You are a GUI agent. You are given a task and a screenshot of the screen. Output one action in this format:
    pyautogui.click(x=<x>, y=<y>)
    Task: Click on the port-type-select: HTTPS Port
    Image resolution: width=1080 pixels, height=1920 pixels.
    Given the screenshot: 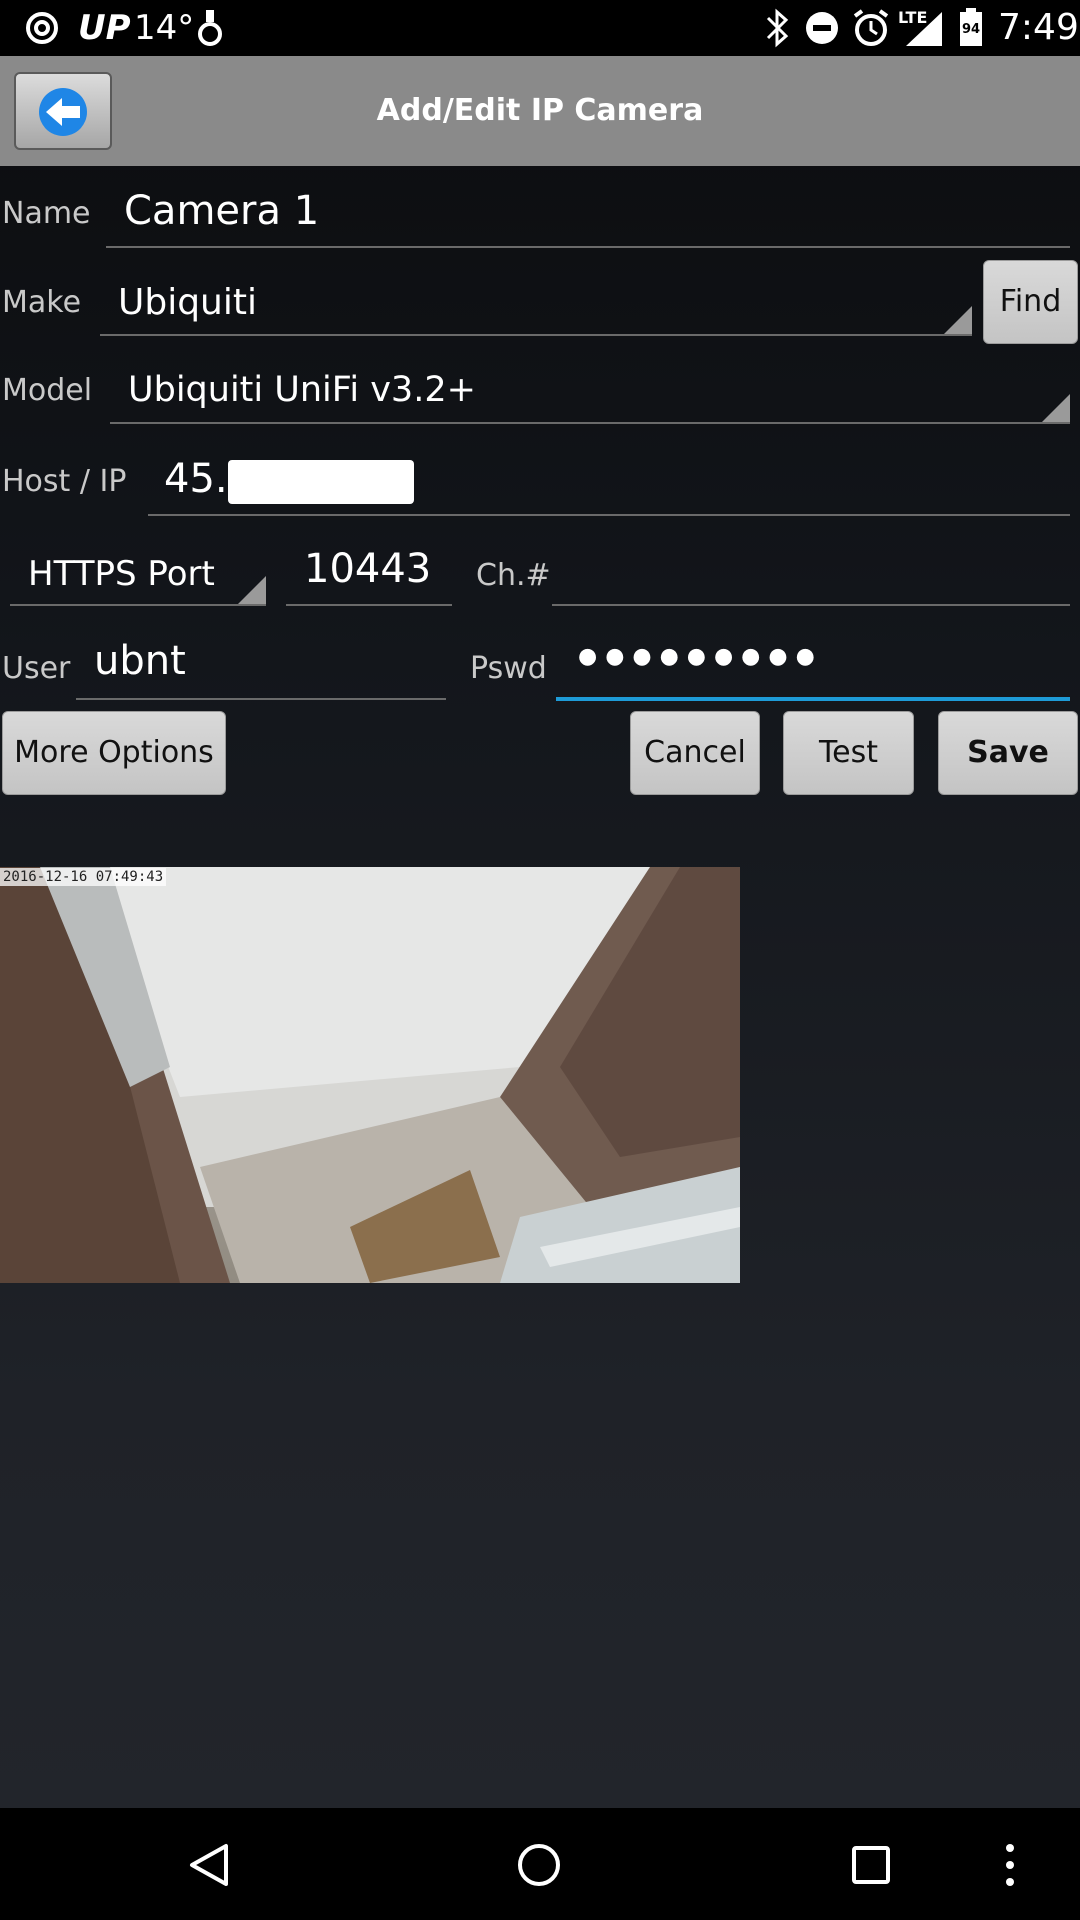 What is the action you would take?
    pyautogui.click(x=138, y=576)
    